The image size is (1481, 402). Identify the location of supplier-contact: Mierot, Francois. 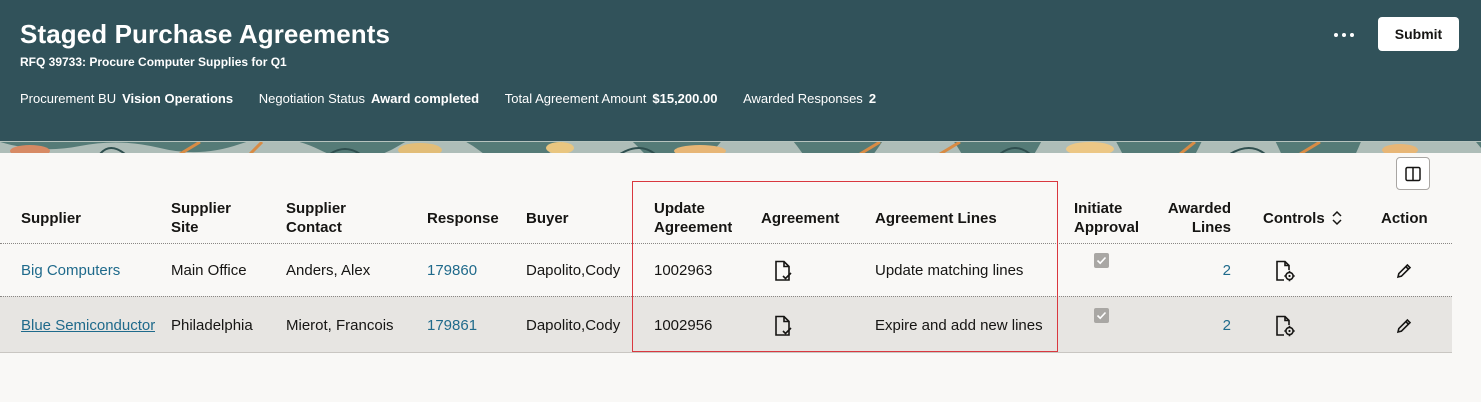
(340, 325).